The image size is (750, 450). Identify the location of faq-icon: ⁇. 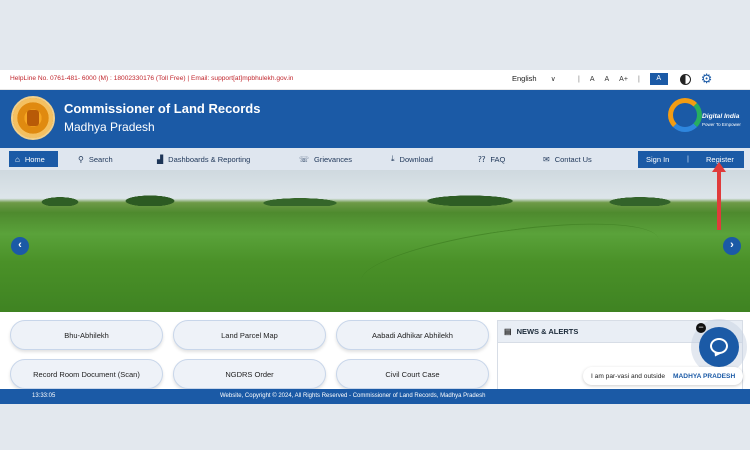
(482, 159).